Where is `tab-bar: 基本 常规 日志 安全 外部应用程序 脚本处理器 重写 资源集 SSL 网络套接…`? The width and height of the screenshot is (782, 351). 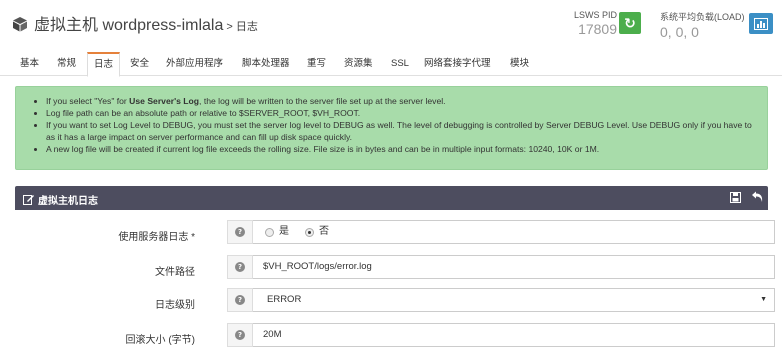 tab-bar: 基本 常规 日志 安全 外部应用程序 脚本处理器 重写 资源集 SSL 网络套接… is located at coordinates (391, 64).